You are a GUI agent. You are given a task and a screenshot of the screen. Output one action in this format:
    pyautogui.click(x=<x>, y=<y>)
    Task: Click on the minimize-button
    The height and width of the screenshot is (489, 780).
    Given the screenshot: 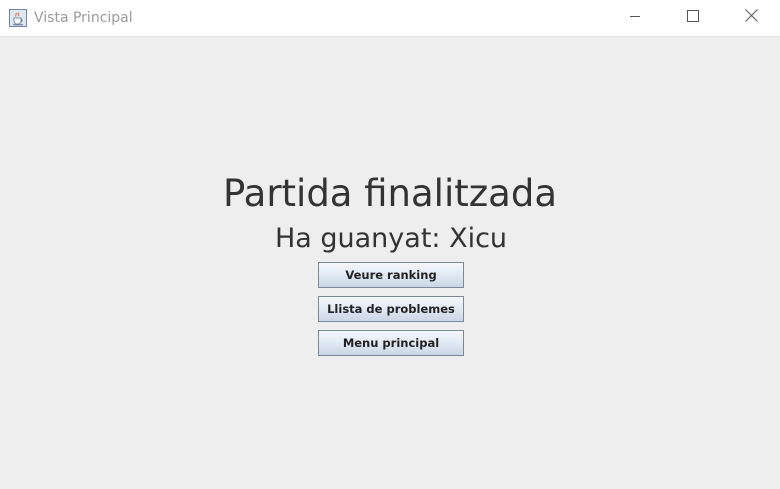 What is the action you would take?
    pyautogui.click(x=635, y=18)
    